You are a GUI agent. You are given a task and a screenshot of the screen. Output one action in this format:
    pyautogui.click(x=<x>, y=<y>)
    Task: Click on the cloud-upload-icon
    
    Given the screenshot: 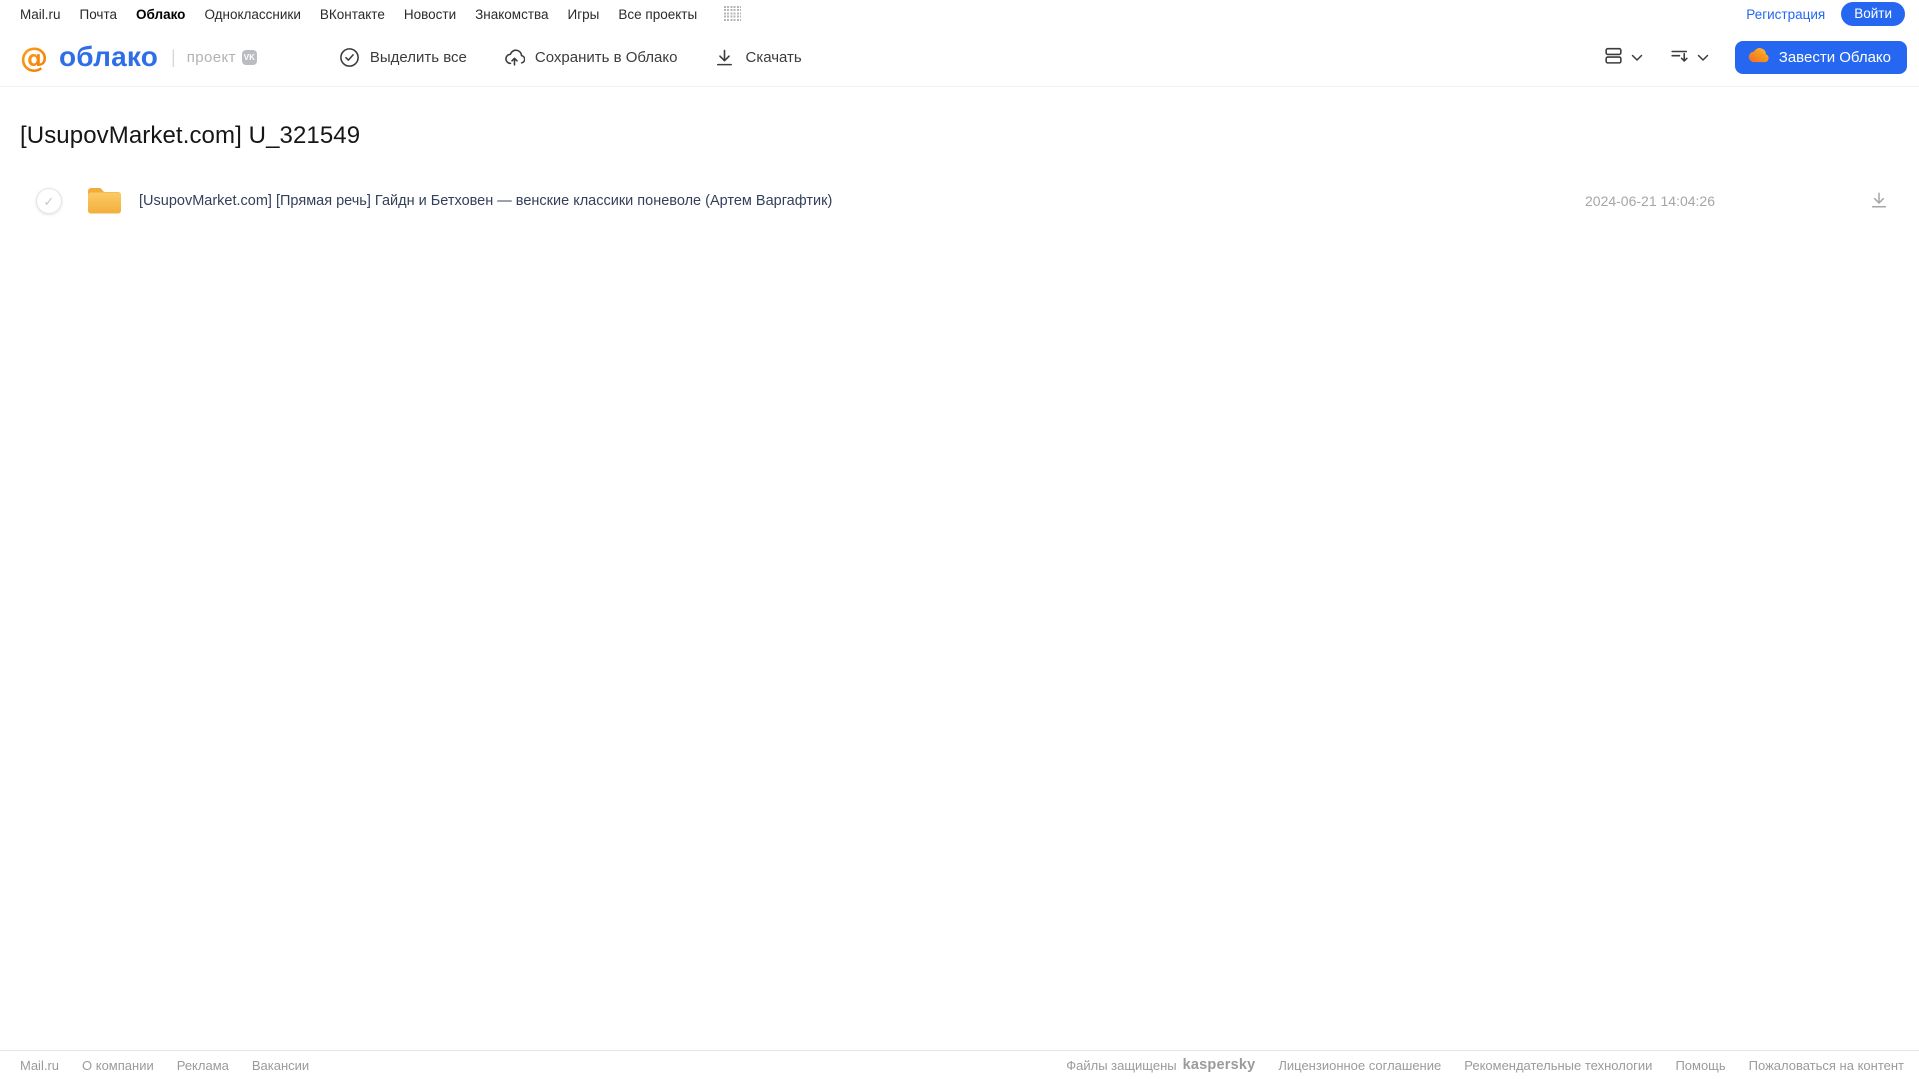 What is the action you would take?
    pyautogui.click(x=514, y=57)
    